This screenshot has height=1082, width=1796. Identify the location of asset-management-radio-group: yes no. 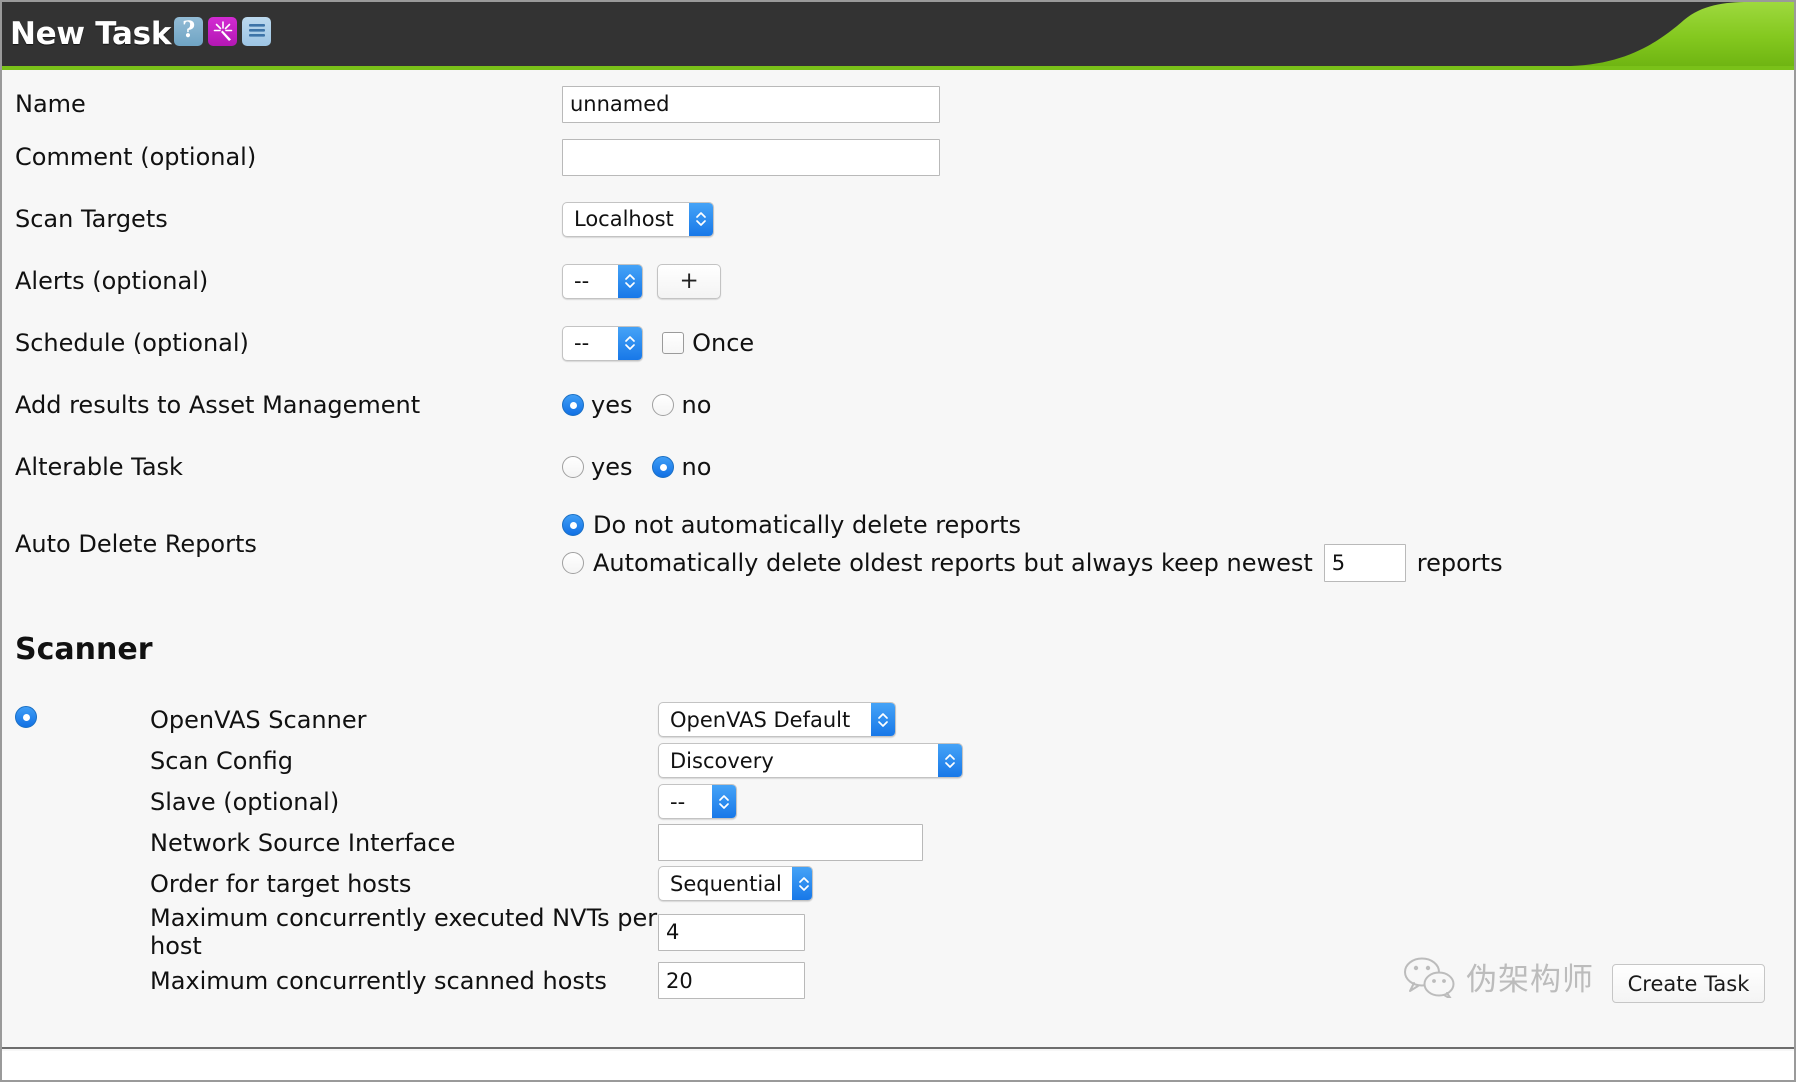
(1032, 405).